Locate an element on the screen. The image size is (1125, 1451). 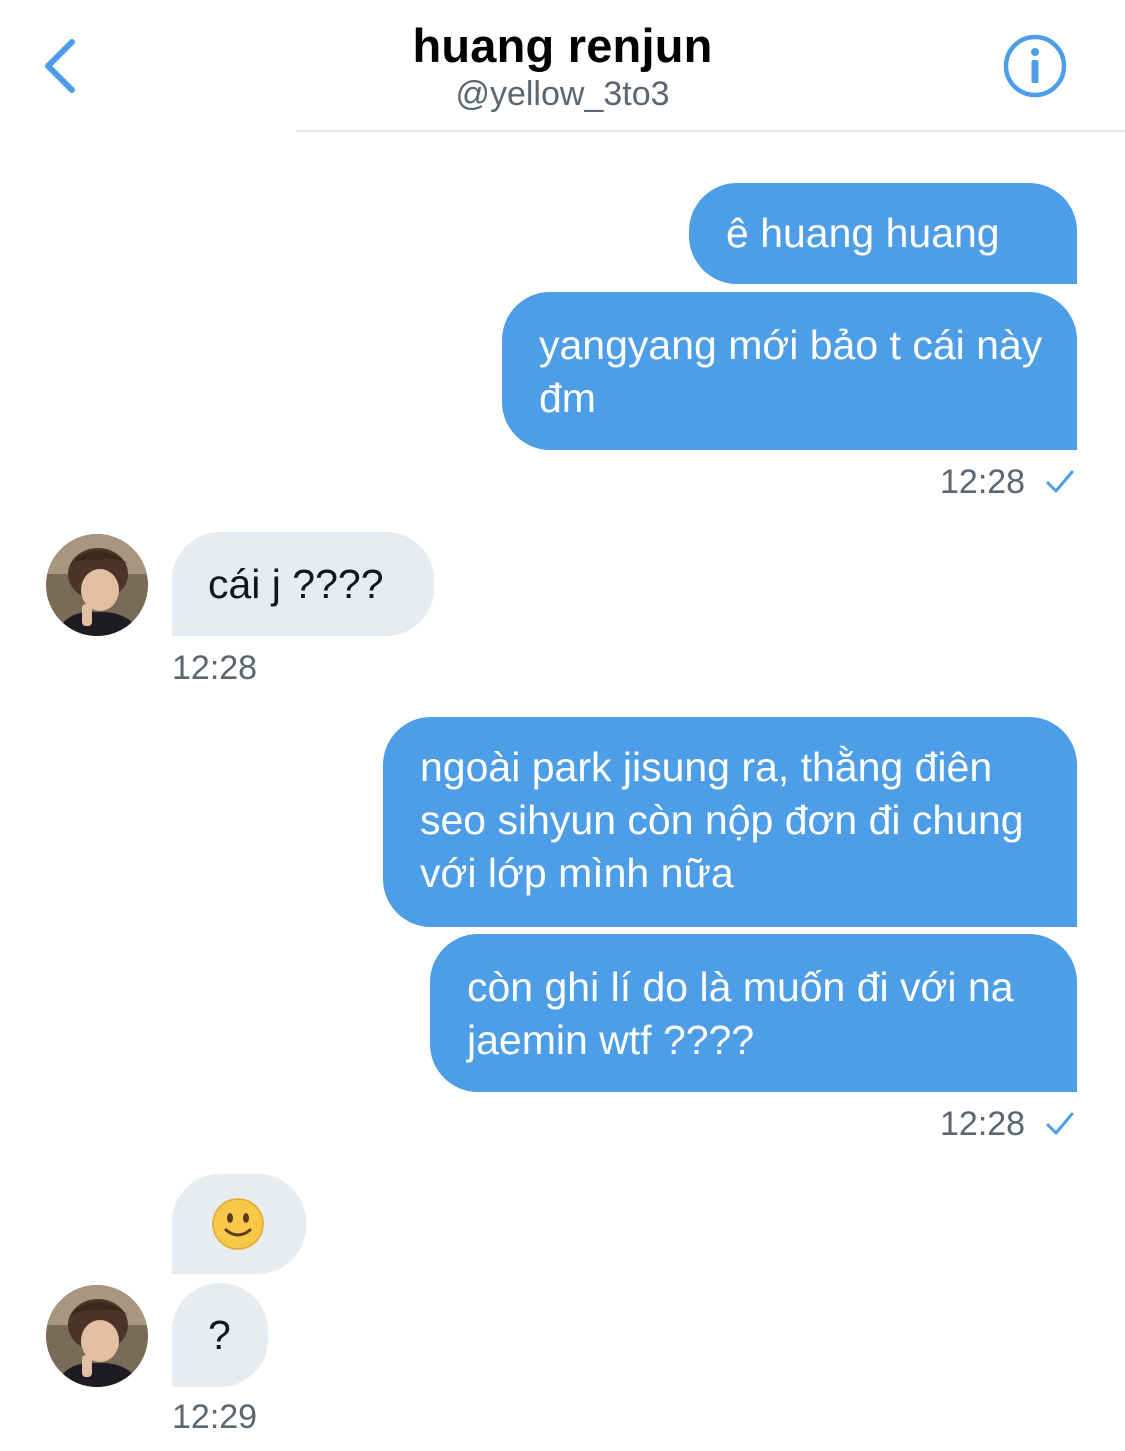
message-bubble-incoming: cái j ???? is located at coordinates (303, 584).